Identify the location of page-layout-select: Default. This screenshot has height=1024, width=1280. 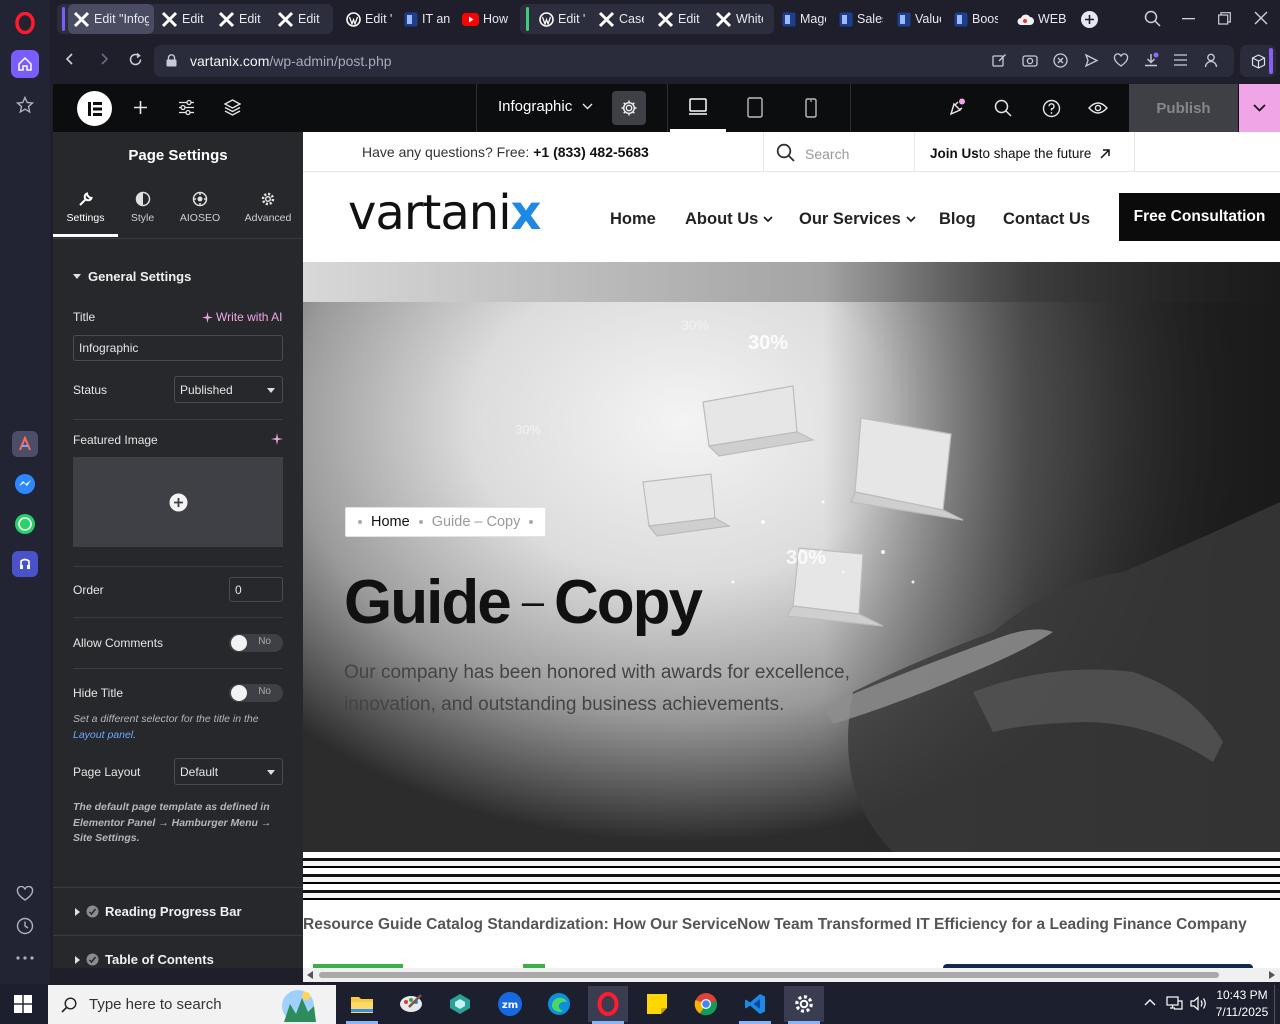
(228, 771).